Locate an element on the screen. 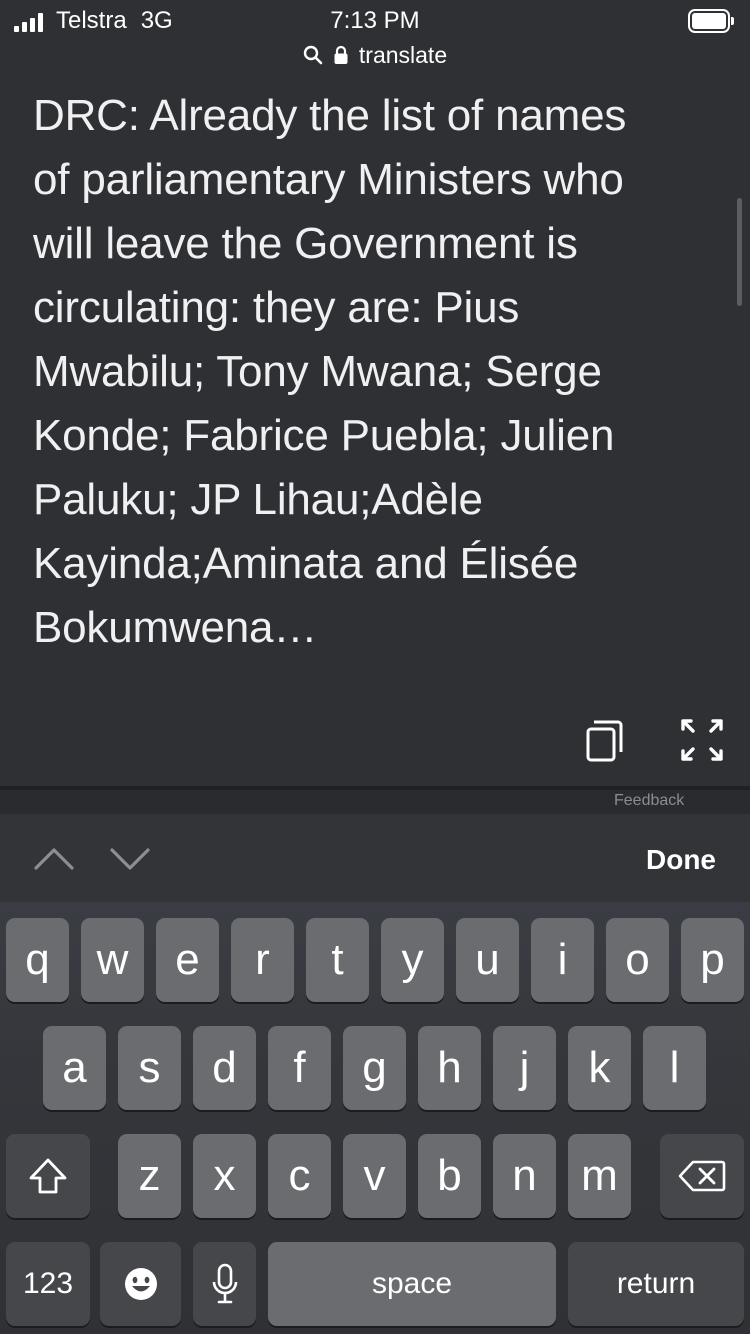  space-key: space is located at coordinates (412, 1284).